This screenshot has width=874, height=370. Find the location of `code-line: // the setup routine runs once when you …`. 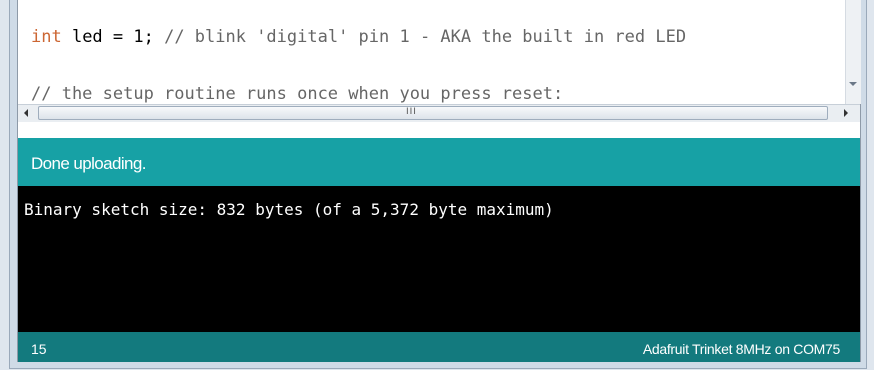

code-line: // the setup routine runs once when you … is located at coordinates (297, 94).